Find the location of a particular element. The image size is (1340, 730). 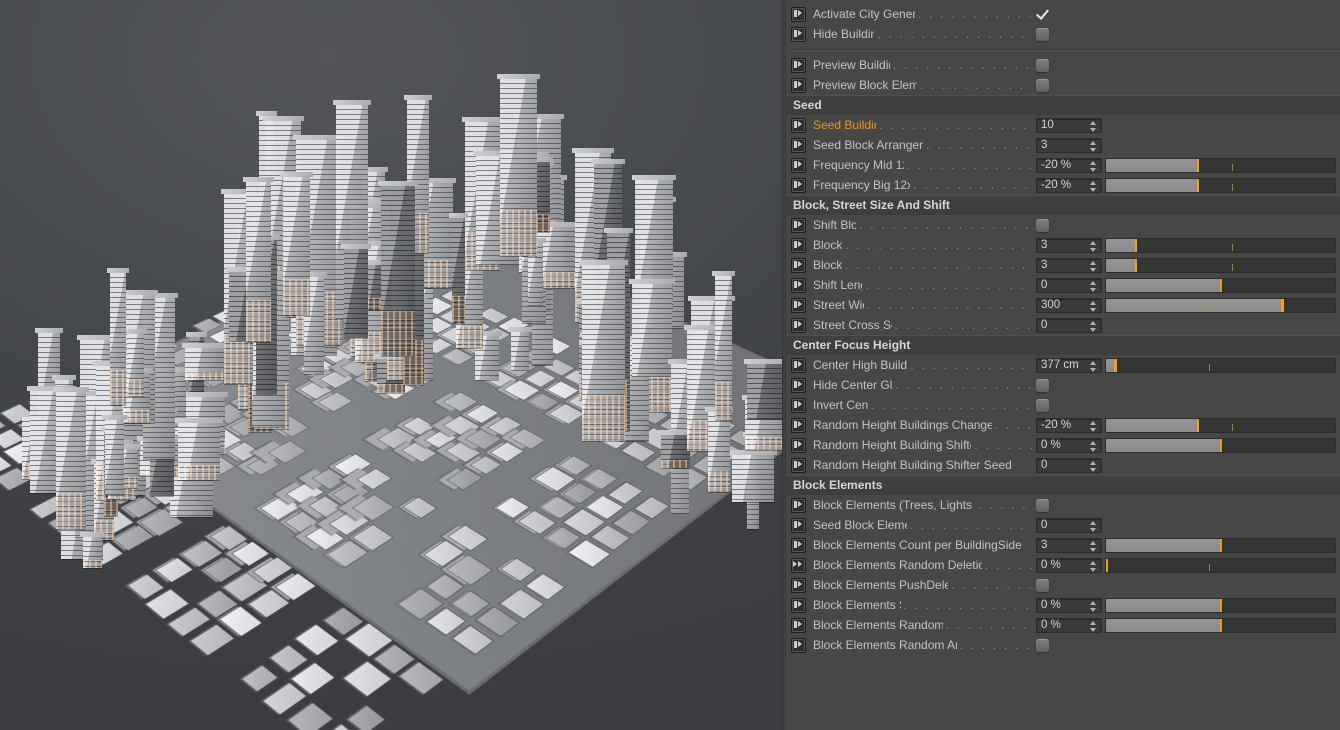

number-field-block-elements-random-size: 0 % is located at coordinates (1069, 625).